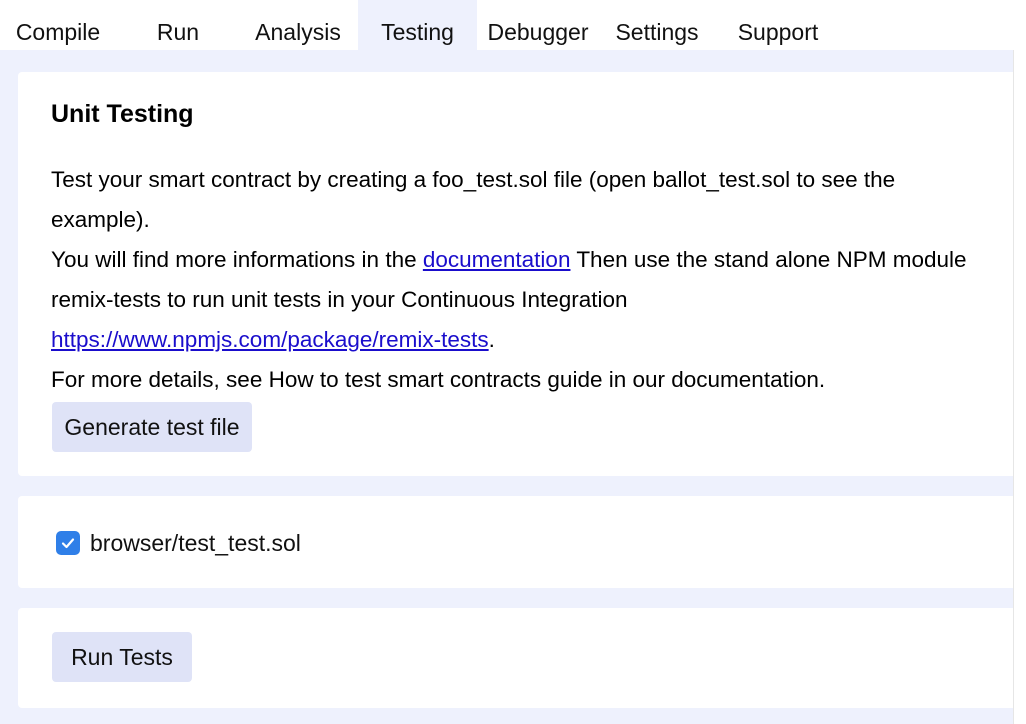  Describe the element at coordinates (237, 259) in the screenshot. I see `description-line-2-prefix: You will find more informations in the` at that location.